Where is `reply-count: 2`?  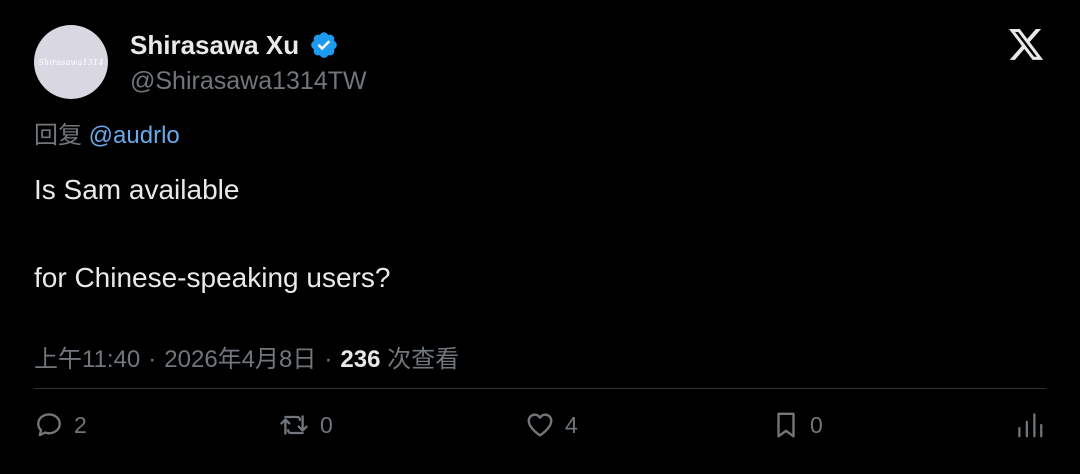 reply-count: 2 is located at coordinates (80, 424).